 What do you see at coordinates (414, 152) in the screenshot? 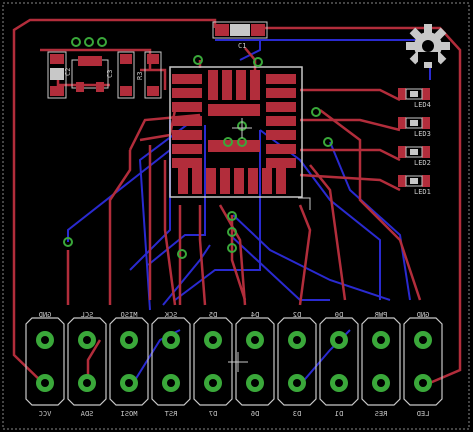
I see `led2` at bounding box center [414, 152].